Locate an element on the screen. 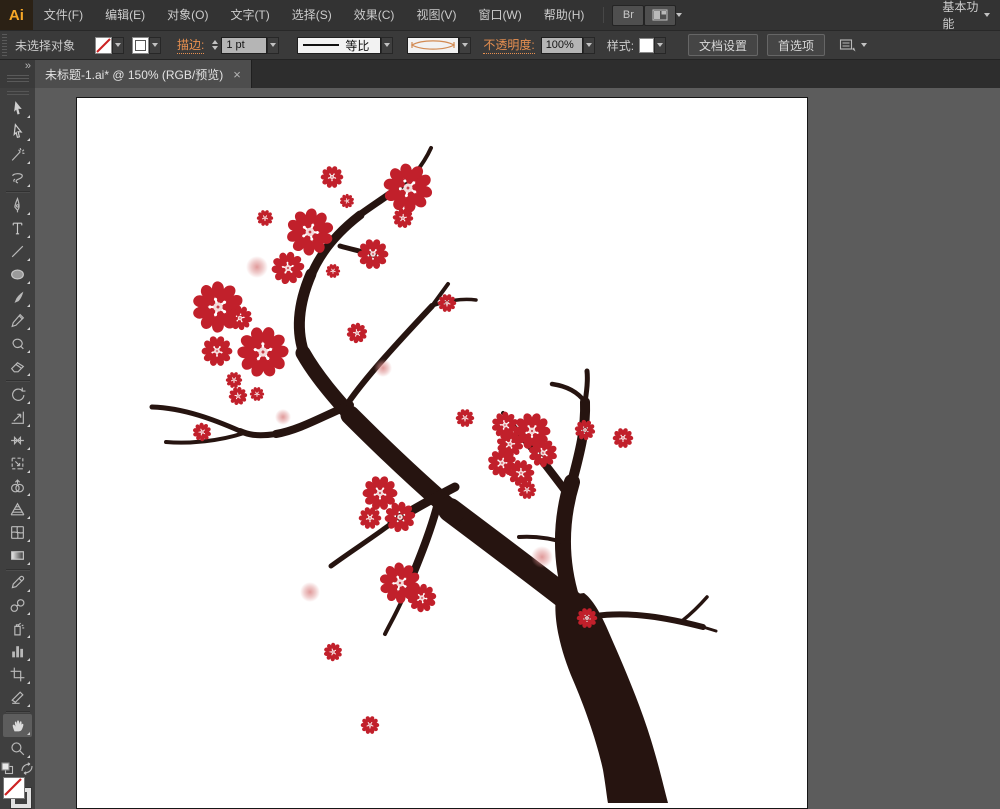  blend-icon is located at coordinates (17, 606).